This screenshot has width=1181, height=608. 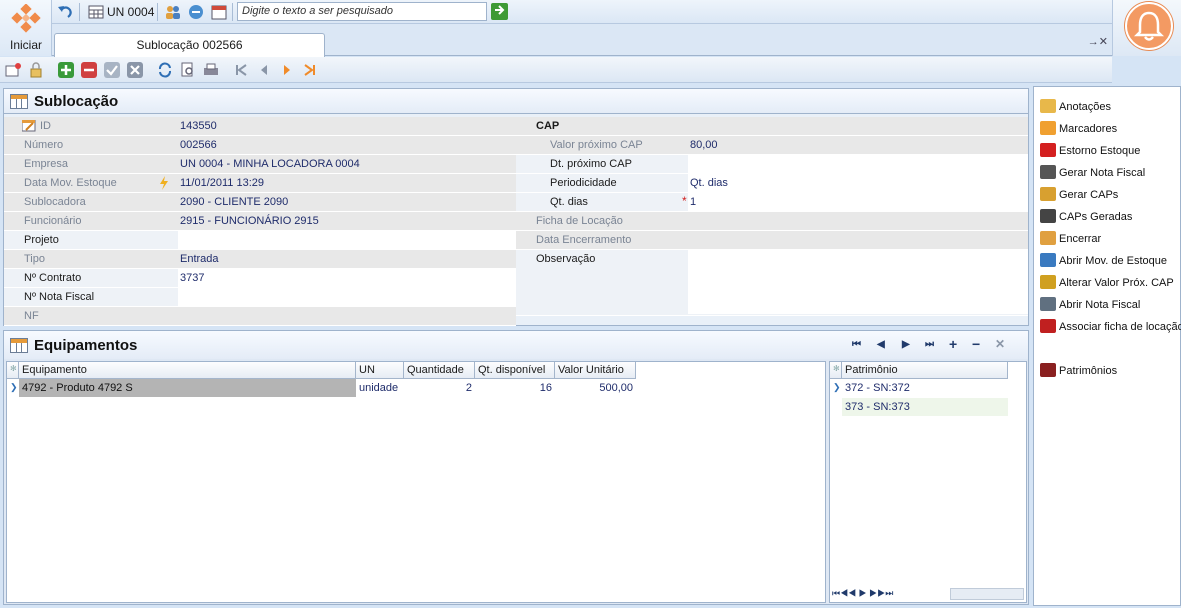 I want to click on action-label: Associar ficha de locação, so click(x=1120, y=327).